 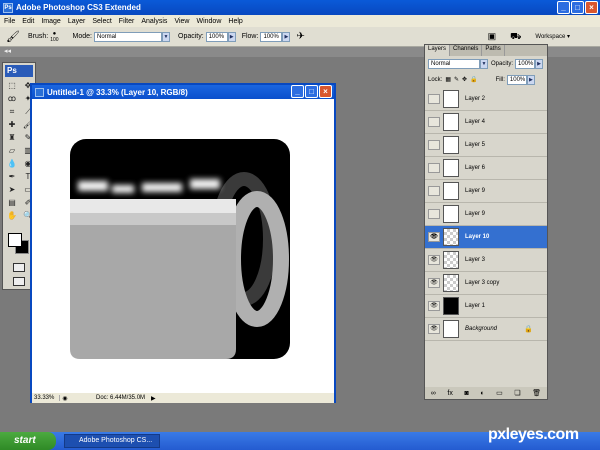 I want to click on airbrush-icon: ✈, so click(x=300, y=36).